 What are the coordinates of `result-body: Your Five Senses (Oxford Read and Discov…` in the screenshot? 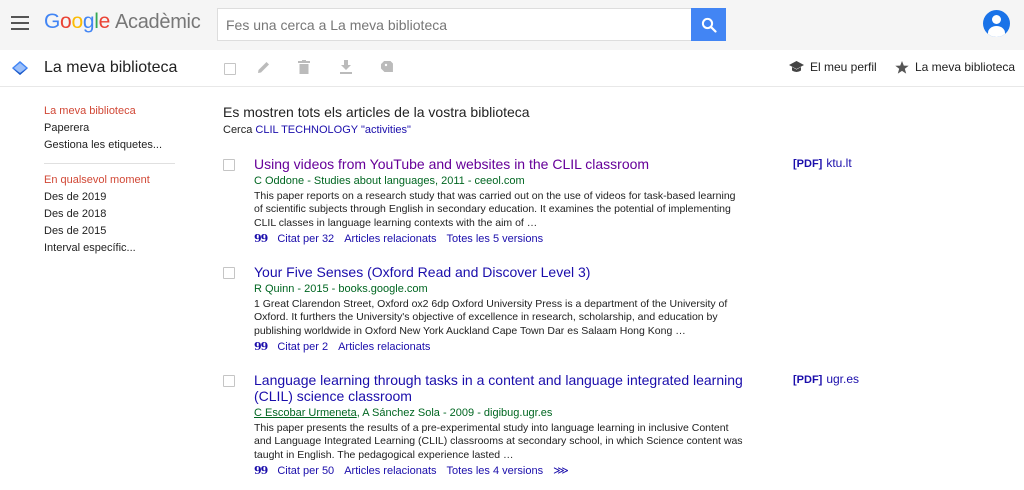 It's located at (509, 309).